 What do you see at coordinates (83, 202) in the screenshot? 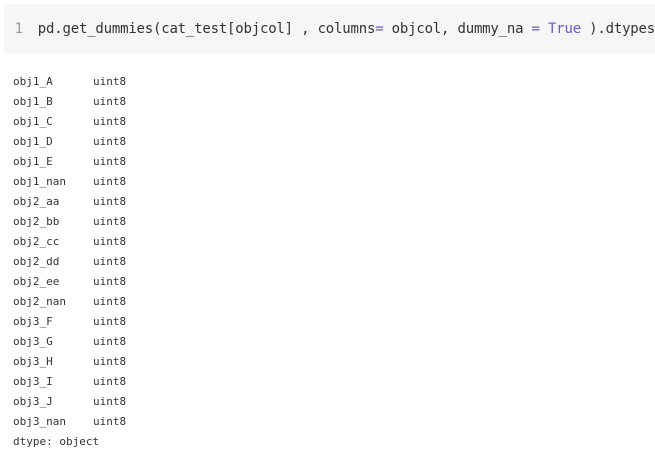
I see `dtype-row: obj2_aa uint8` at bounding box center [83, 202].